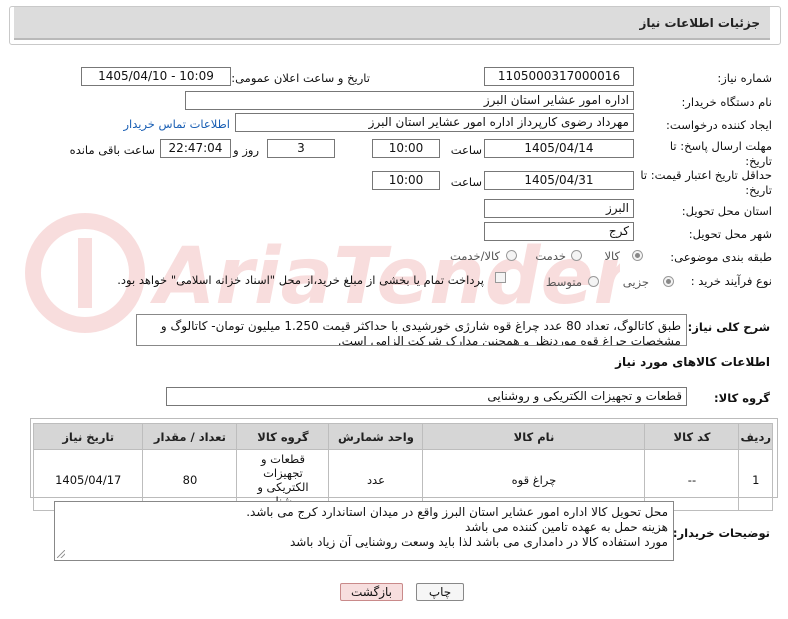 The width and height of the screenshot is (788, 619). What do you see at coordinates (511, 255) in the screenshot?
I see `category-goods-service-radio` at bounding box center [511, 255].